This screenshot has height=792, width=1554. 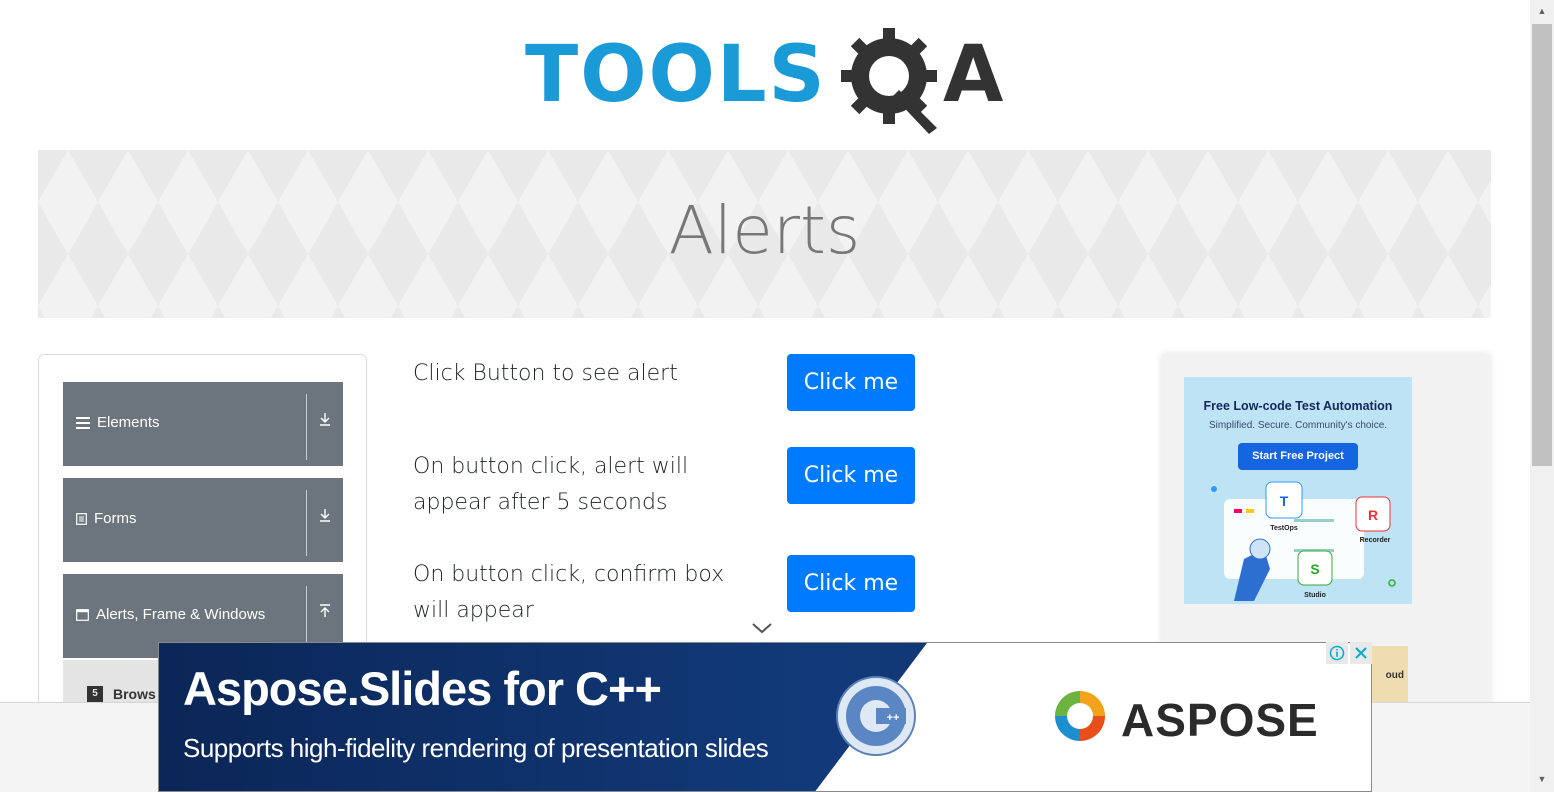 I want to click on sidebar-group-label-wrap: Forms, so click(x=106, y=518).